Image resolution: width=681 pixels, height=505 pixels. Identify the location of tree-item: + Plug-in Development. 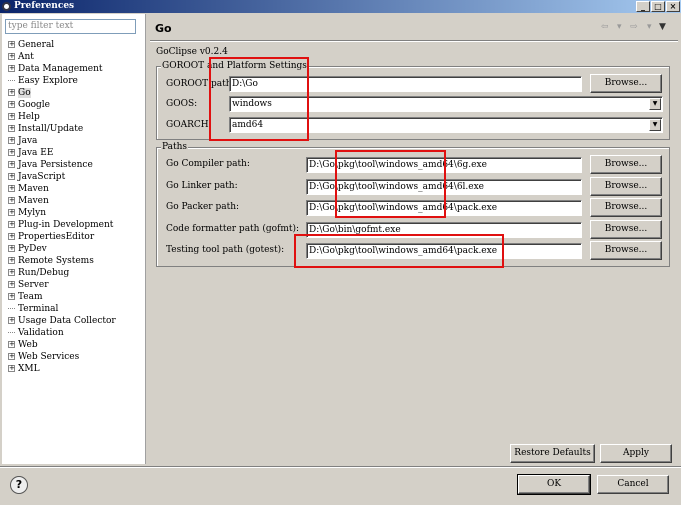
(60, 225).